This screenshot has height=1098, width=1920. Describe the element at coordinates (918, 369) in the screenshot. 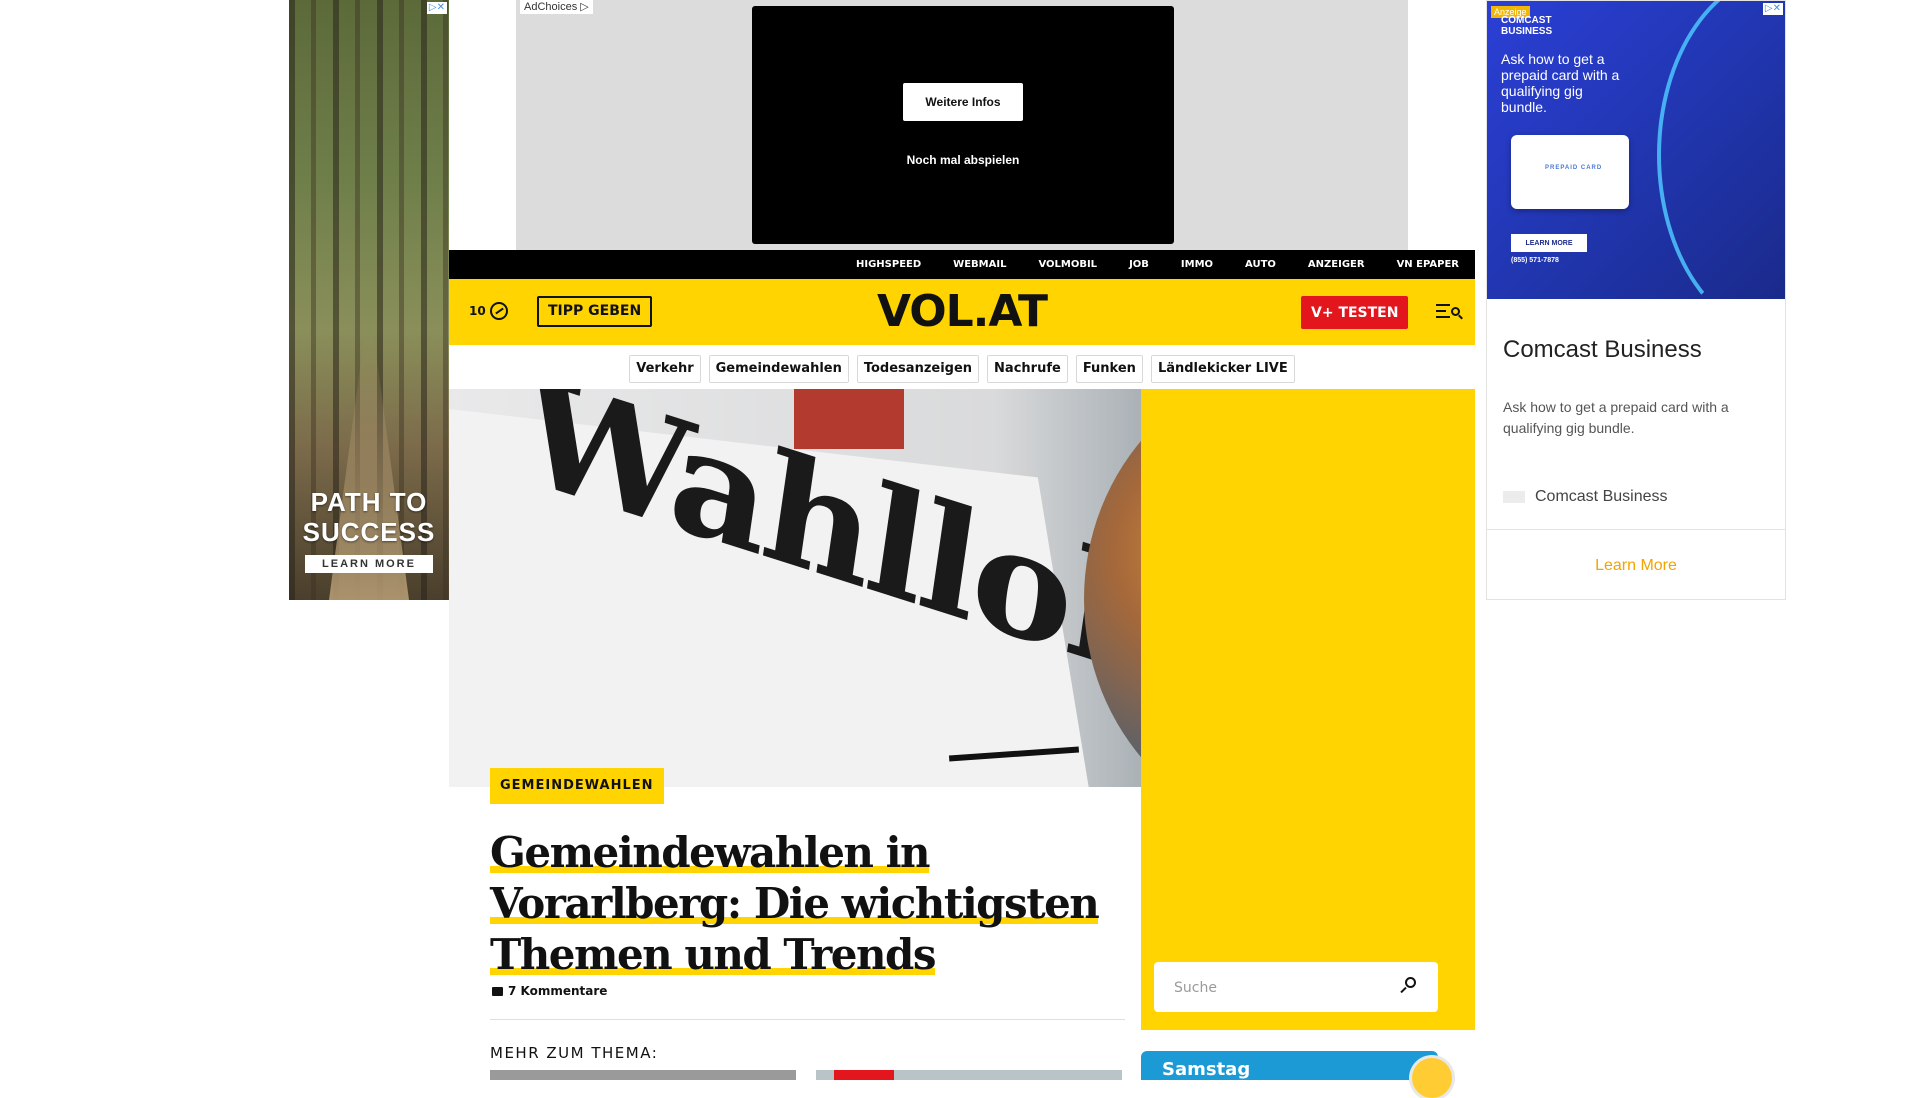

I see `topic-chip: Todesanzeigen` at that location.